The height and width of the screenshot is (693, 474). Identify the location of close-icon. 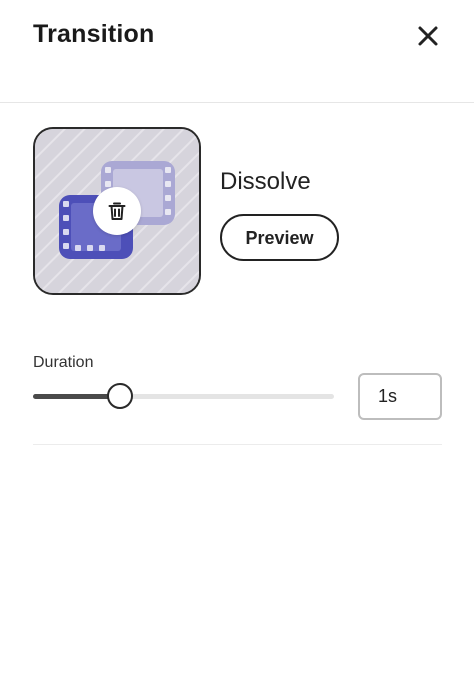
(428, 36).